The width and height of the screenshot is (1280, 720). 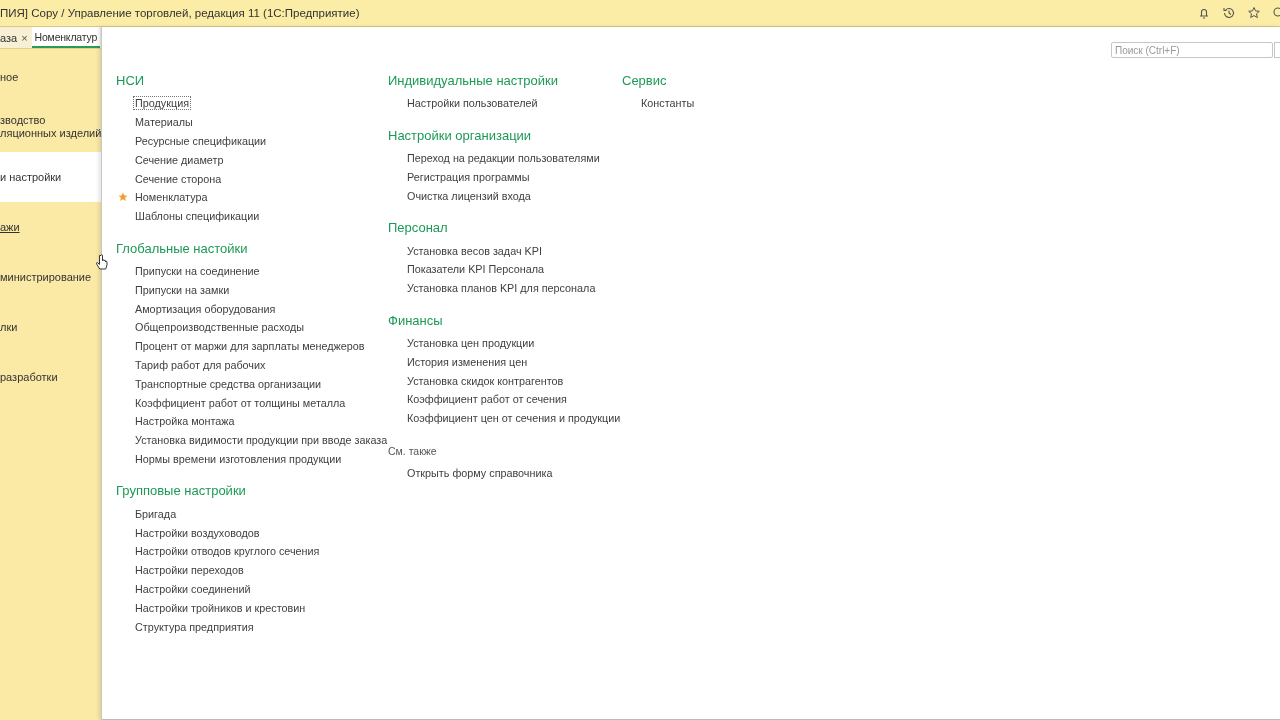 What do you see at coordinates (471, 342) in the screenshot?
I see `menu-link: Установка цен продукции` at bounding box center [471, 342].